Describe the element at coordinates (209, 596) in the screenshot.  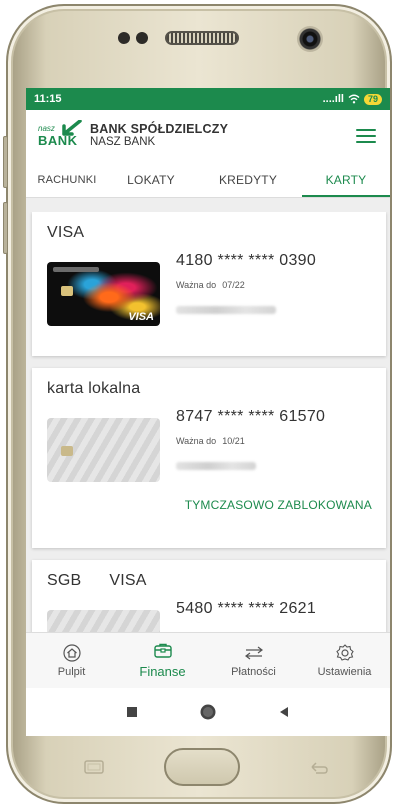
I see `card-item: SGB VISA 5480 **** **** 2621` at that location.